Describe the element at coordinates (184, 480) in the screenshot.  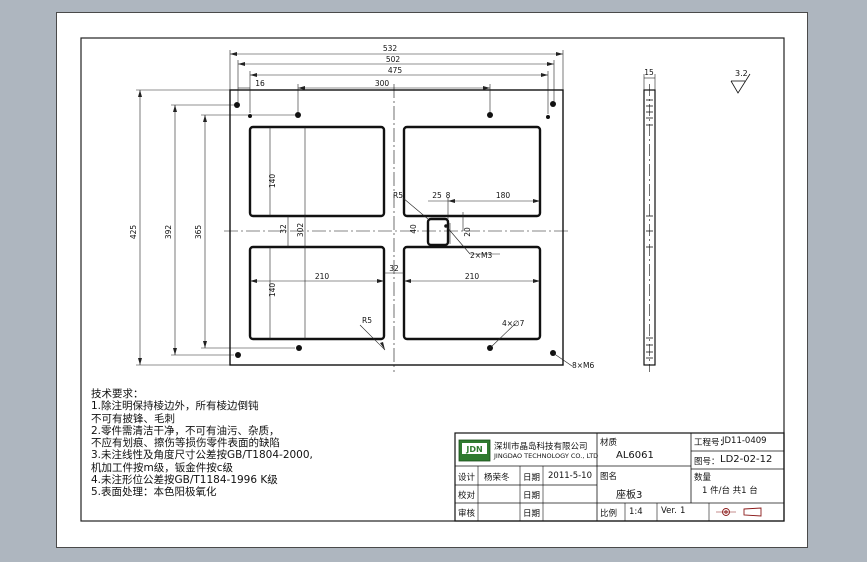
I see `note-line: 4.未注形位公差按GB/T1184-1996 K级` at that location.